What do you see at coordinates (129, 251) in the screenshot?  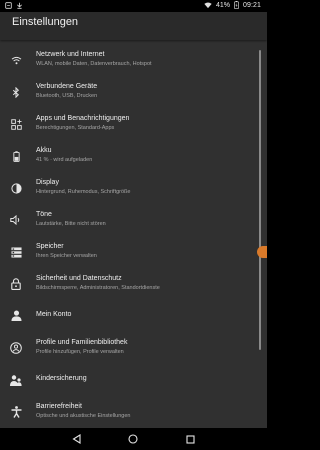 I see `settings-item-storage: Speicher Ihren Speicher verwalten` at bounding box center [129, 251].